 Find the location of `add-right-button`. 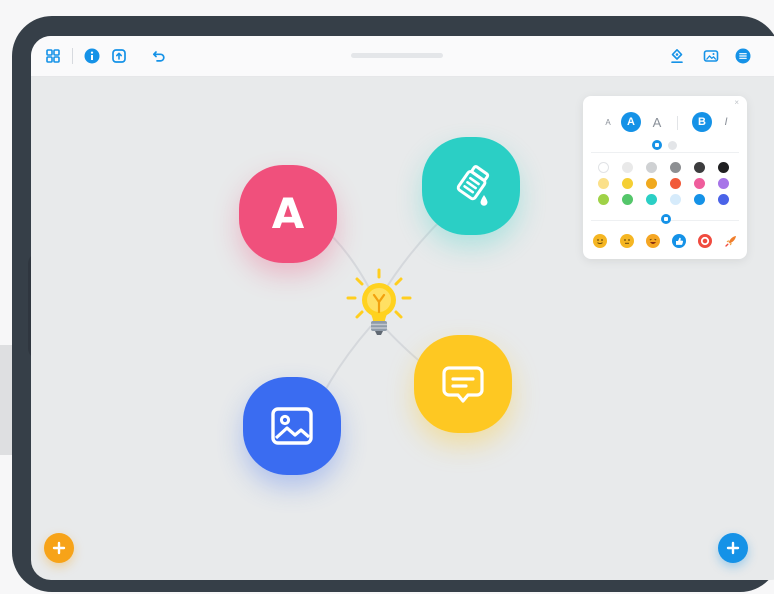

add-right-button is located at coordinates (733, 548).